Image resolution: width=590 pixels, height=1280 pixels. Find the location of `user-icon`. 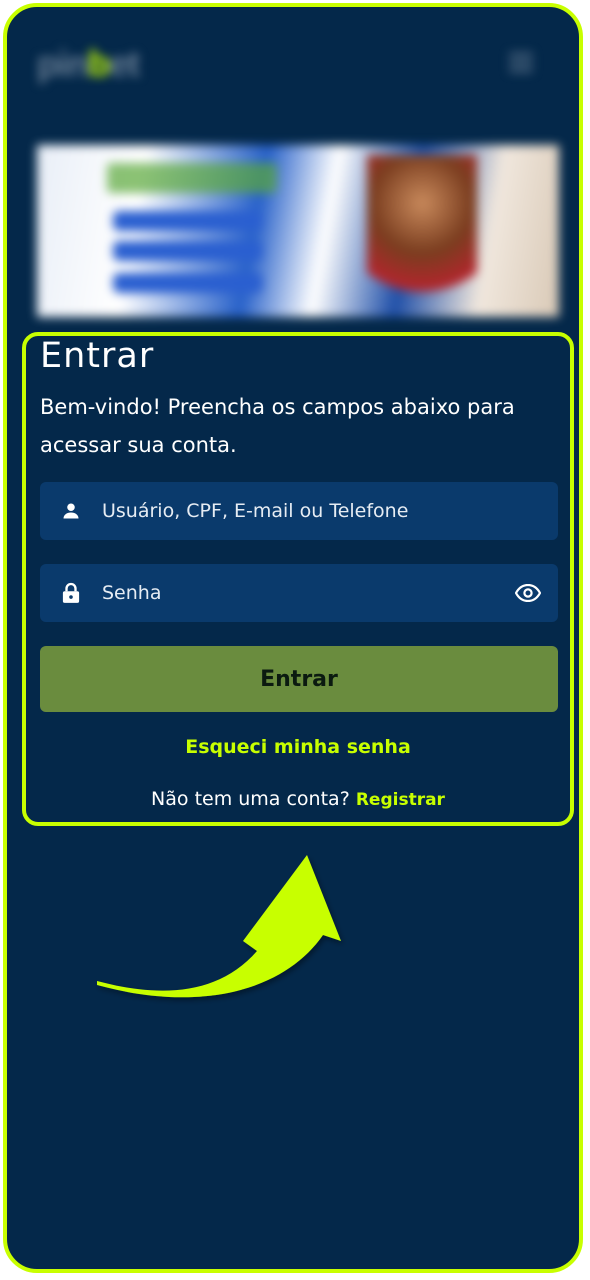

user-icon is located at coordinates (71, 511).